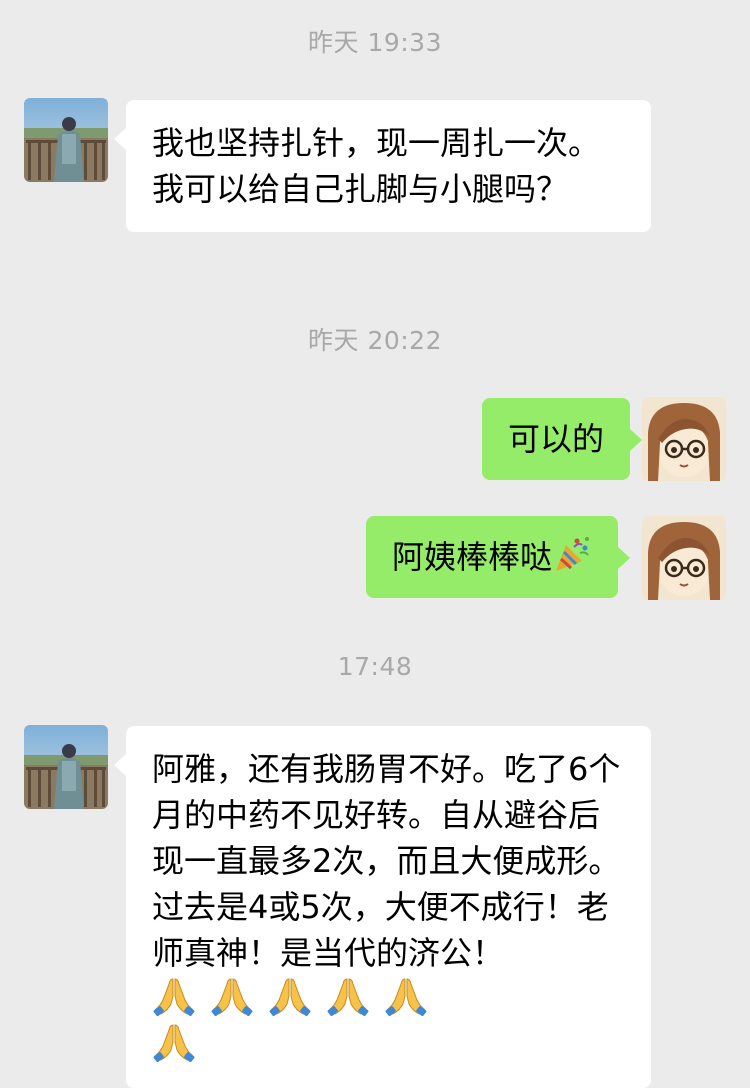 The height and width of the screenshot is (1088, 750). What do you see at coordinates (471, 557) in the screenshot?
I see `message-text: 阿姨棒棒哒` at bounding box center [471, 557].